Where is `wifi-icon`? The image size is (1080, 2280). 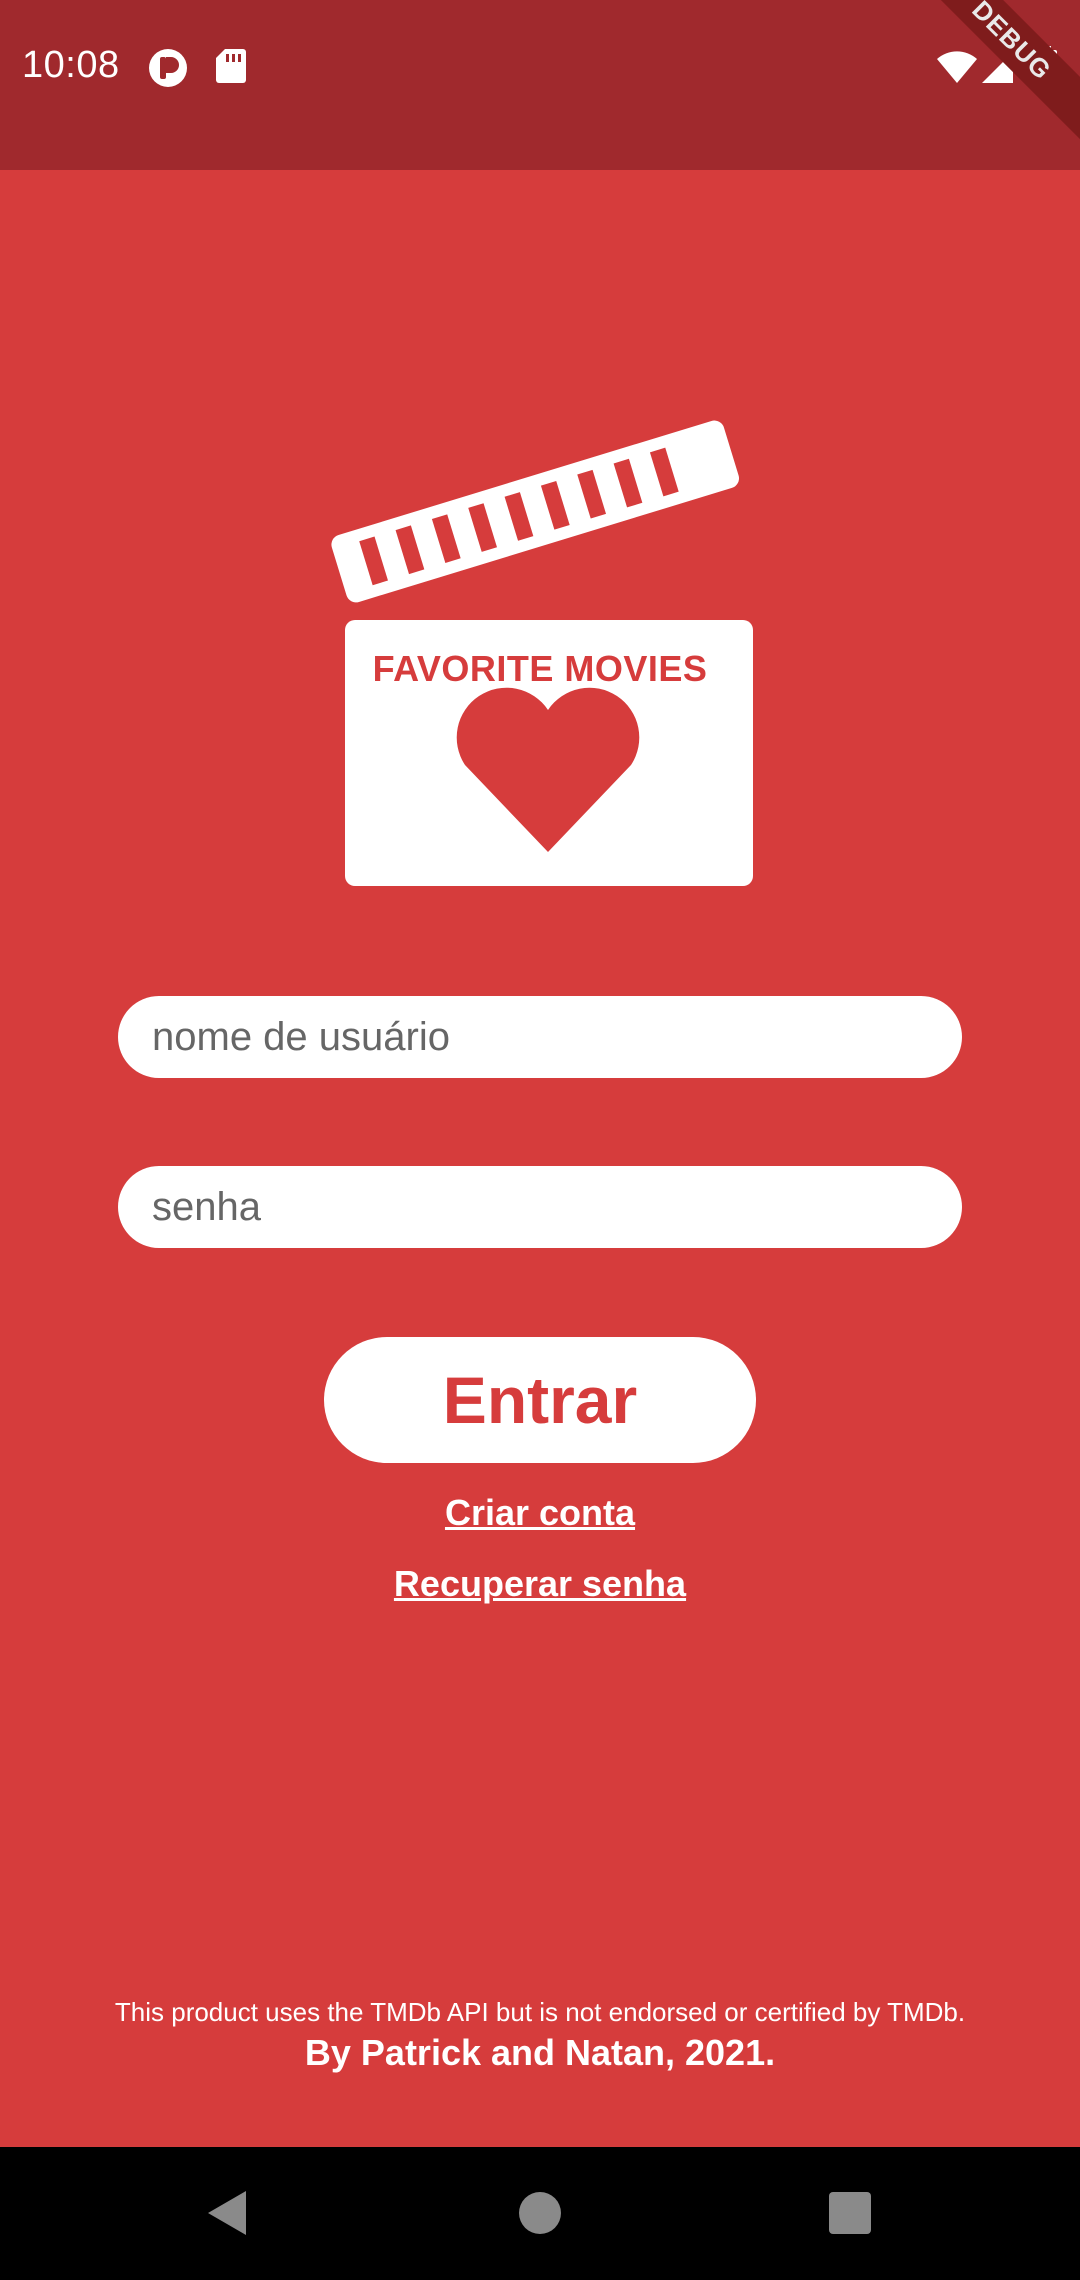
wifi-icon is located at coordinates (957, 69).